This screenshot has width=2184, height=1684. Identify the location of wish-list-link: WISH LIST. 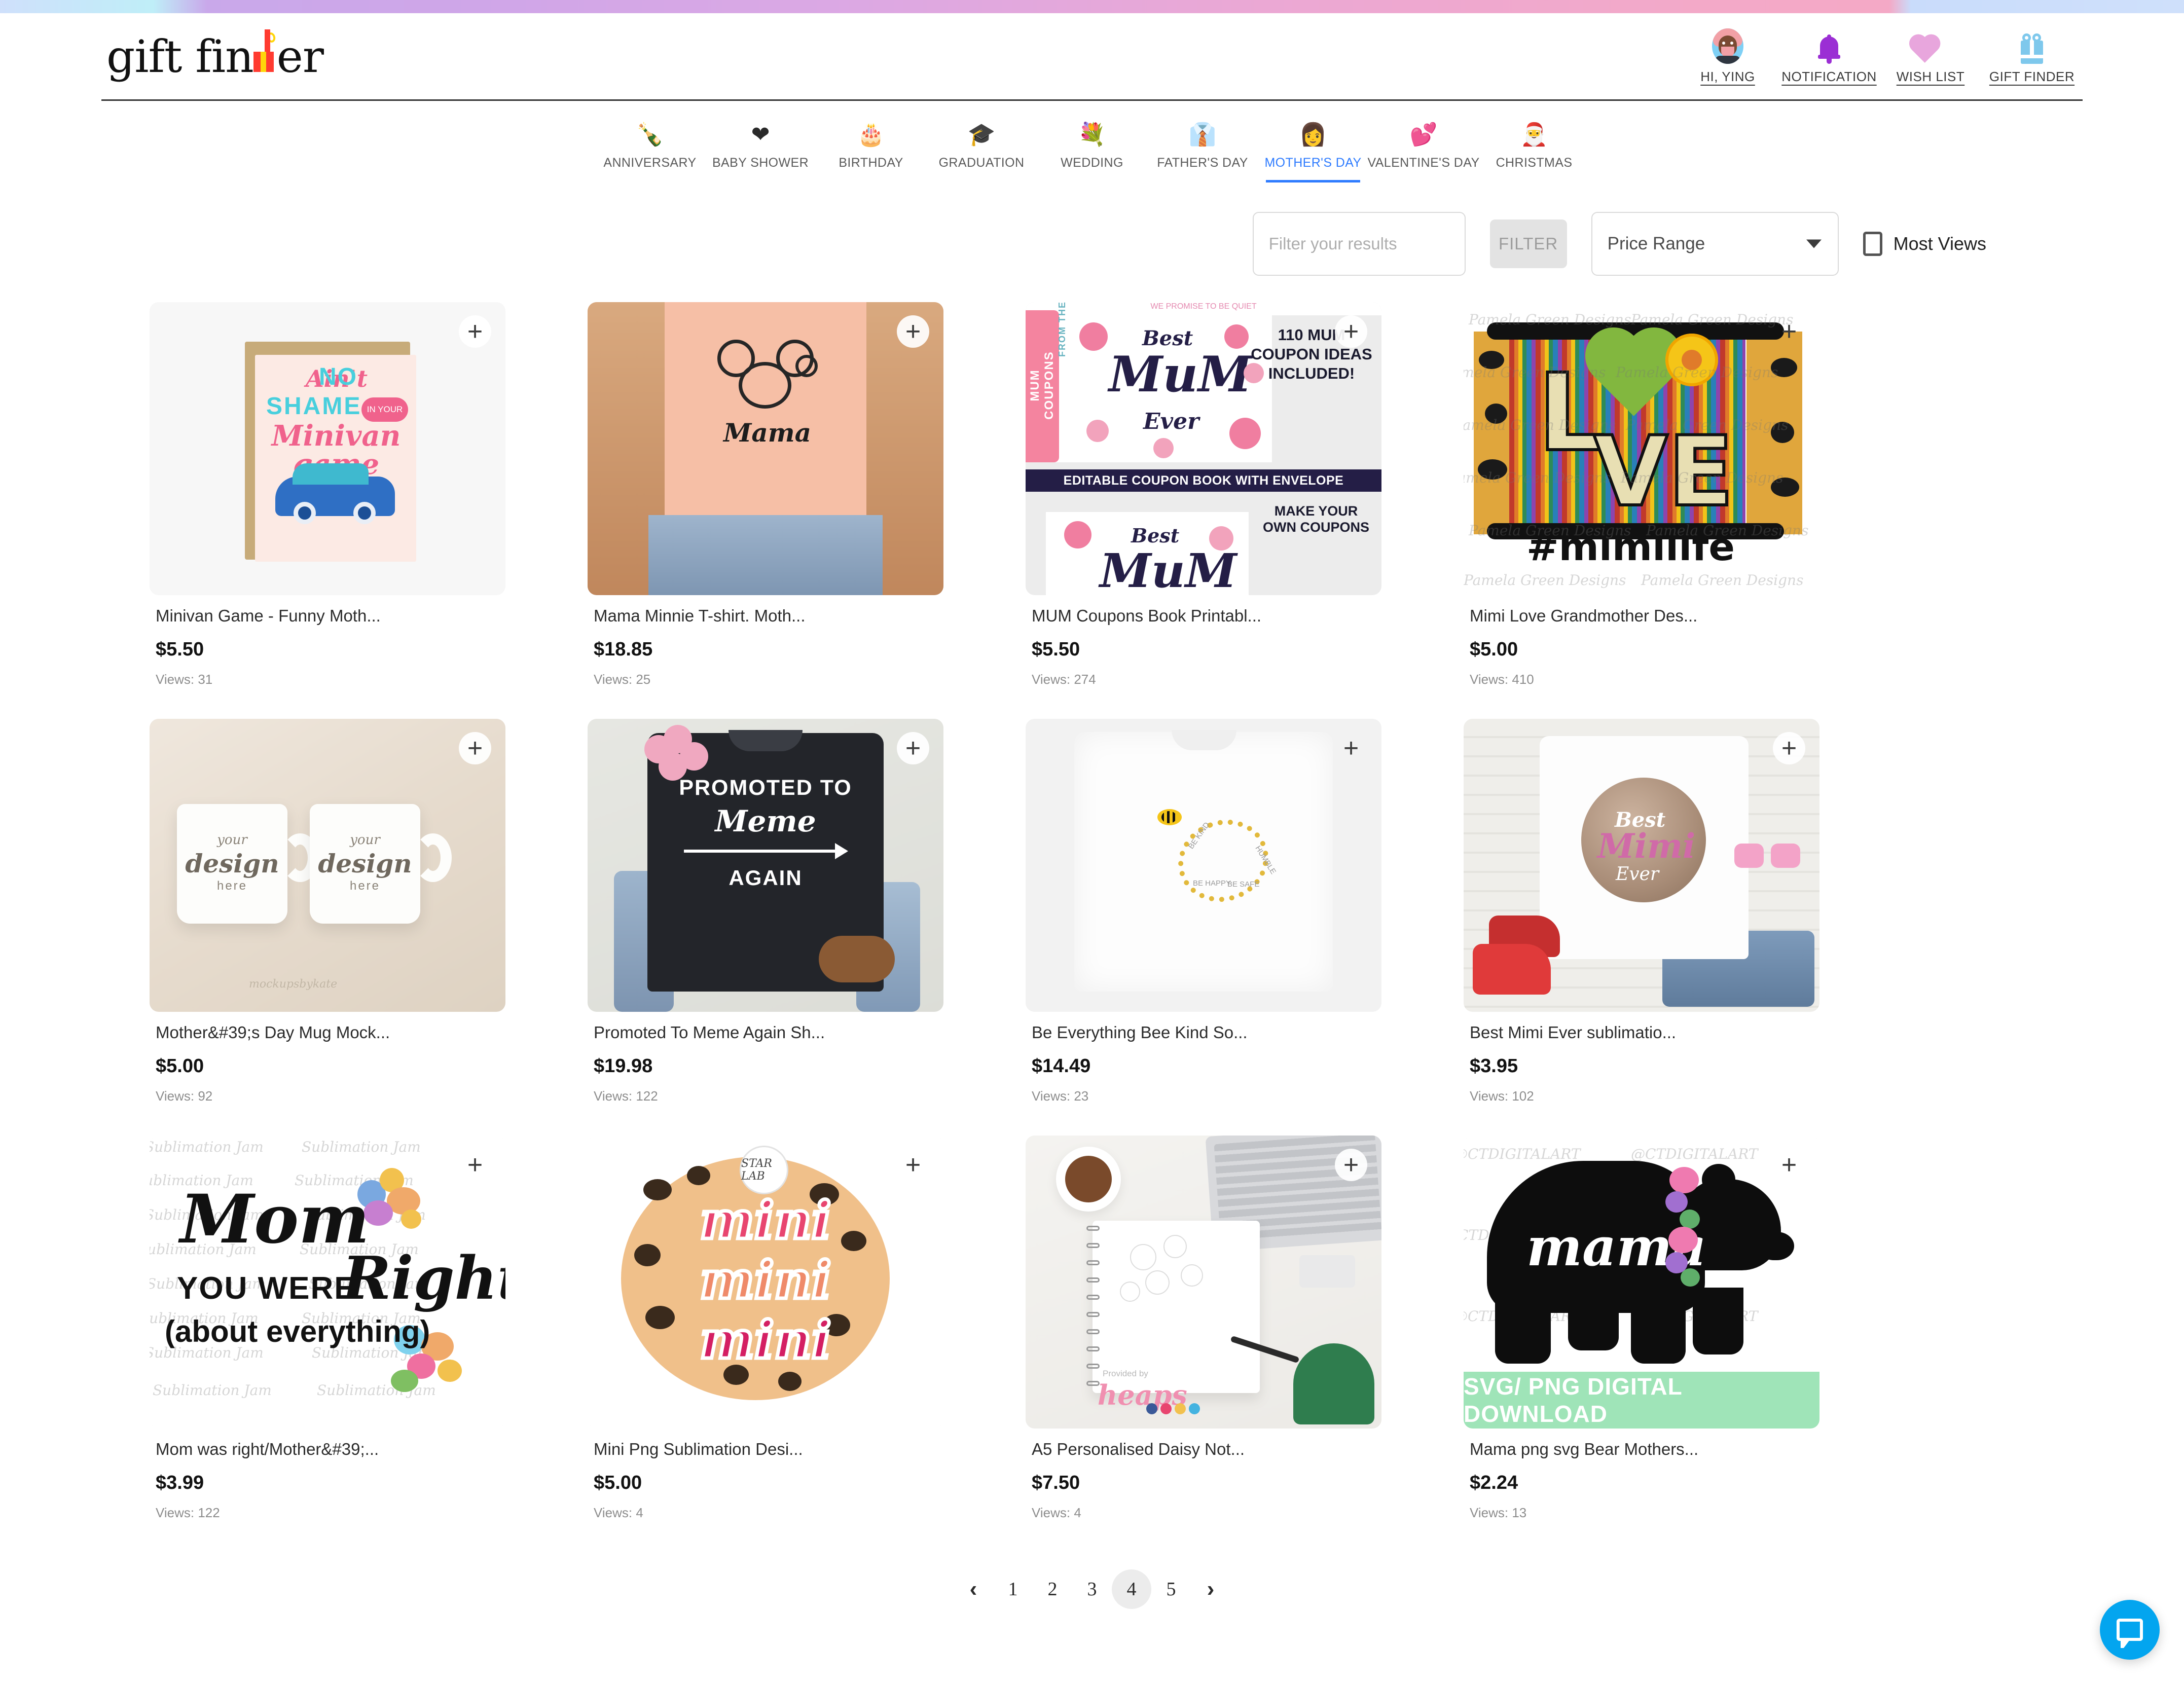
(1930, 57).